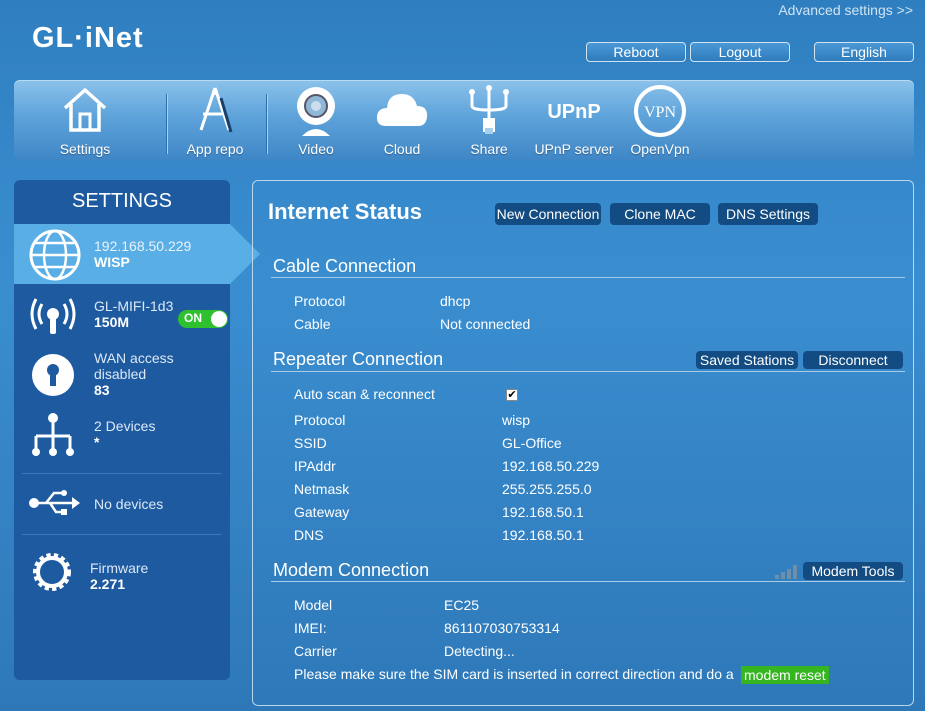 The height and width of the screenshot is (711, 925). I want to click on repeater-row-label: Gateway, so click(322, 512).